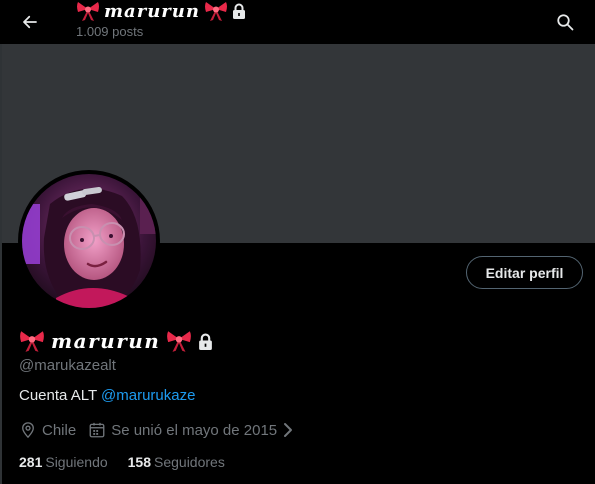  What do you see at coordinates (59, 430) in the screenshot?
I see `location-text: Chile` at bounding box center [59, 430].